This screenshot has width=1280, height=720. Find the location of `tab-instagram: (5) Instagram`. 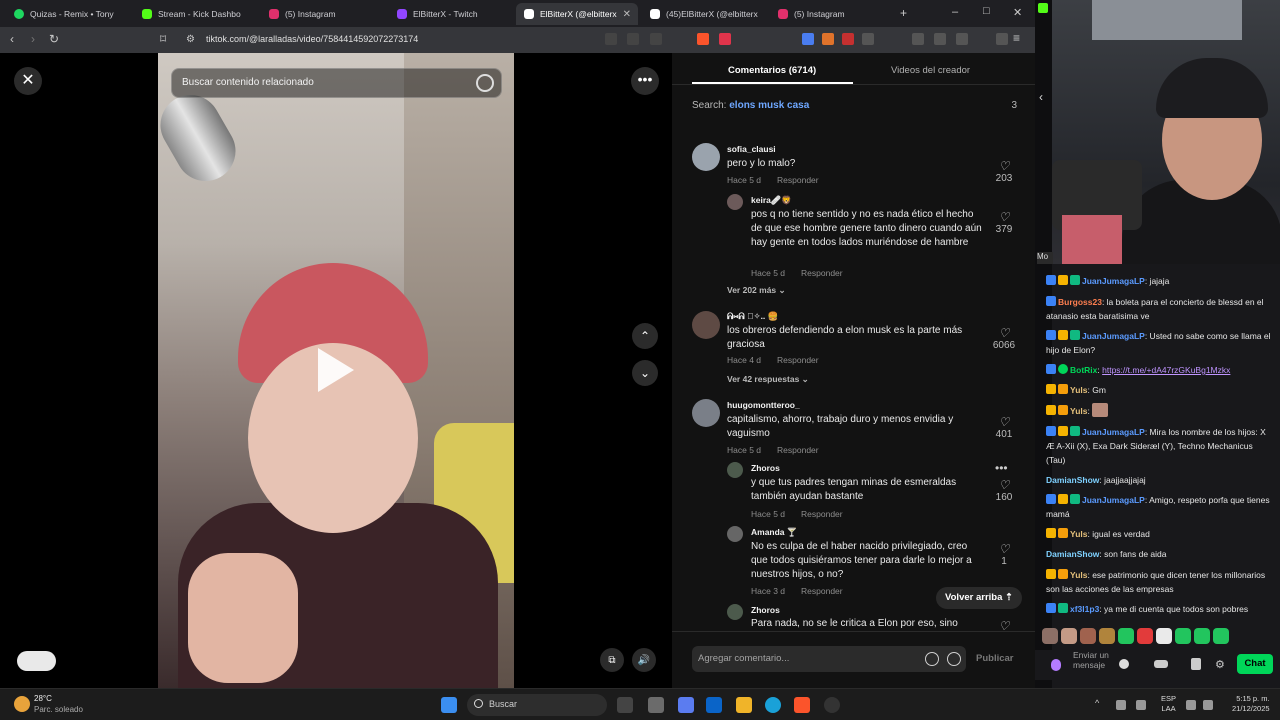

tab-instagram: (5) Instagram is located at coordinates (324, 14).